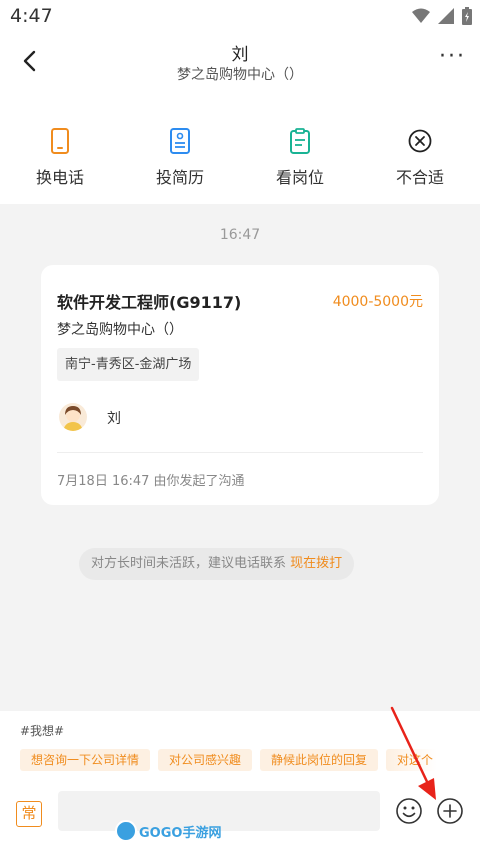  I want to click on page-title: 刘, so click(240, 55).